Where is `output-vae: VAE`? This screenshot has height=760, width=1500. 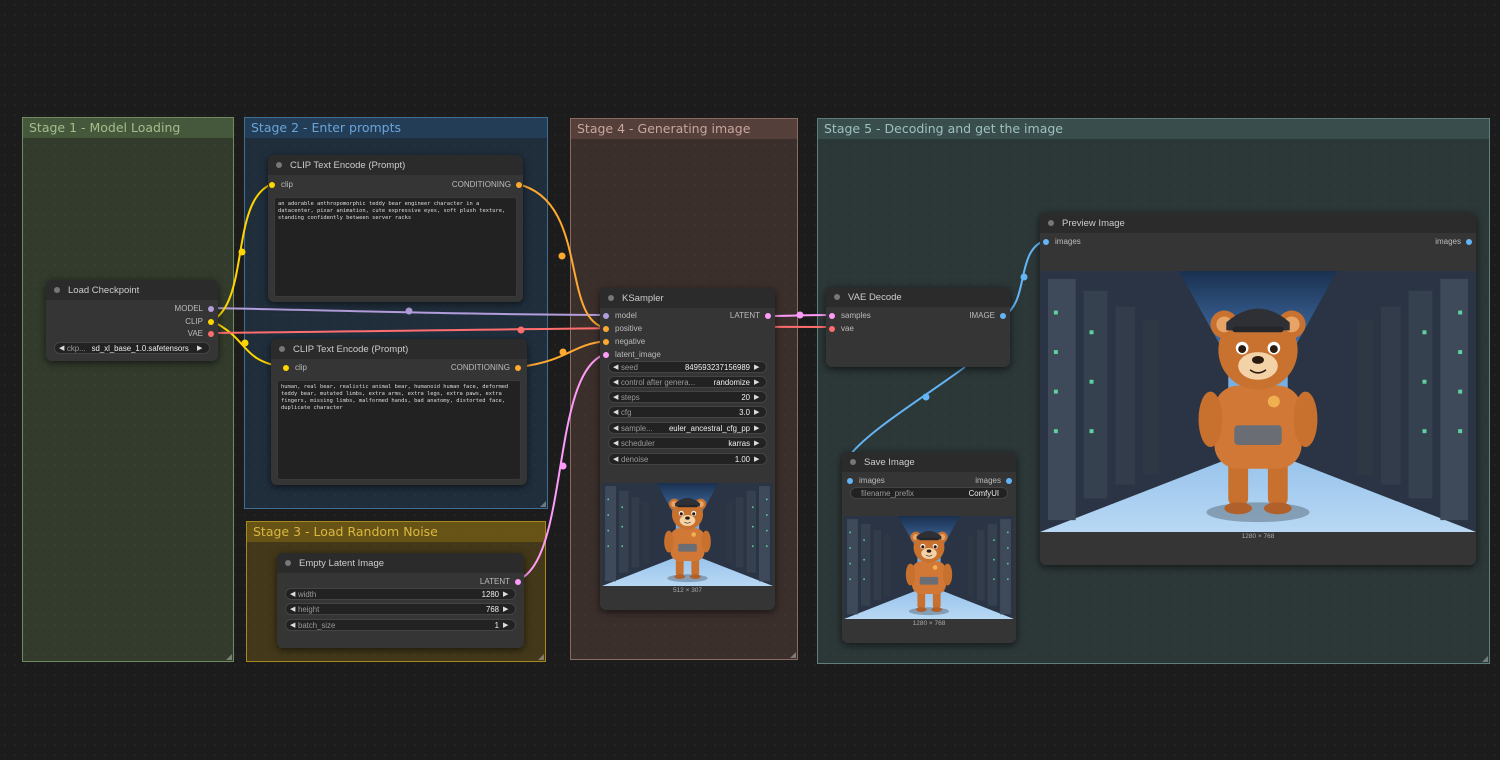 output-vae: VAE is located at coordinates (201, 333).